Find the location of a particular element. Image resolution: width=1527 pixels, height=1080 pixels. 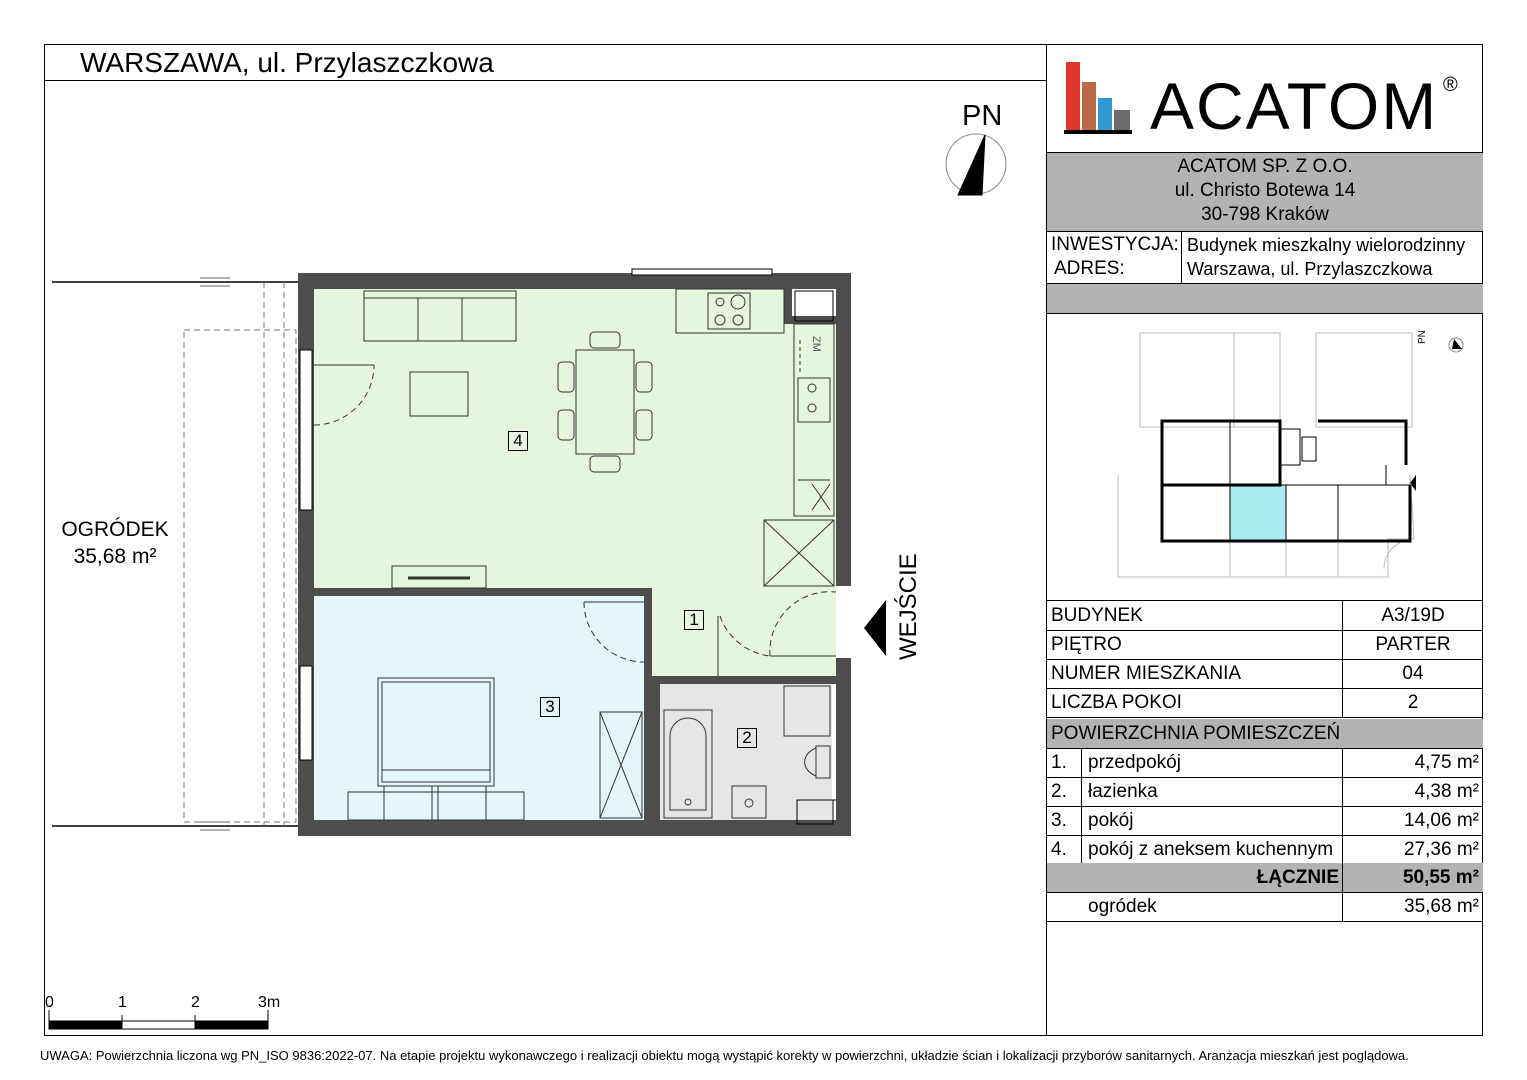

detail-row: BUDYNEK A3/19D is located at coordinates (1265, 615).